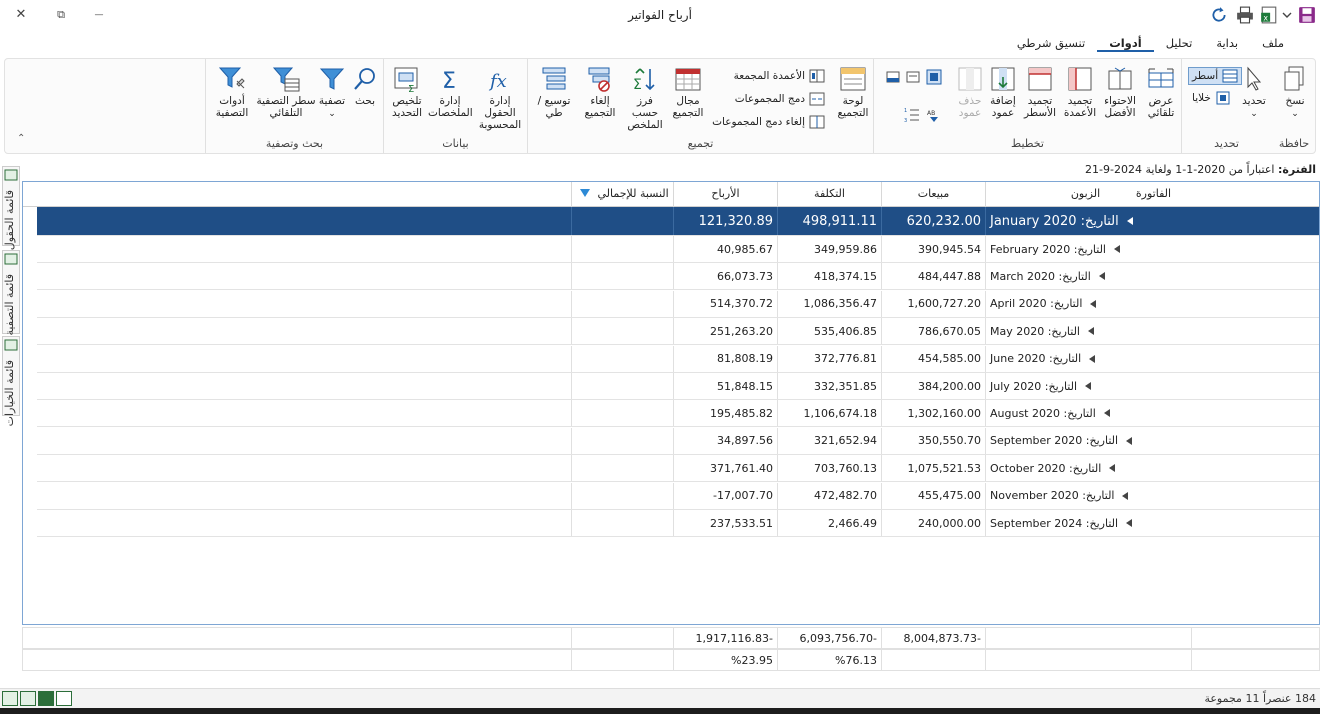 Image resolution: width=1320 pixels, height=714 pixels. Describe the element at coordinates (725, 194) in the screenshot. I see `column-header-profit: الأرباح` at that location.